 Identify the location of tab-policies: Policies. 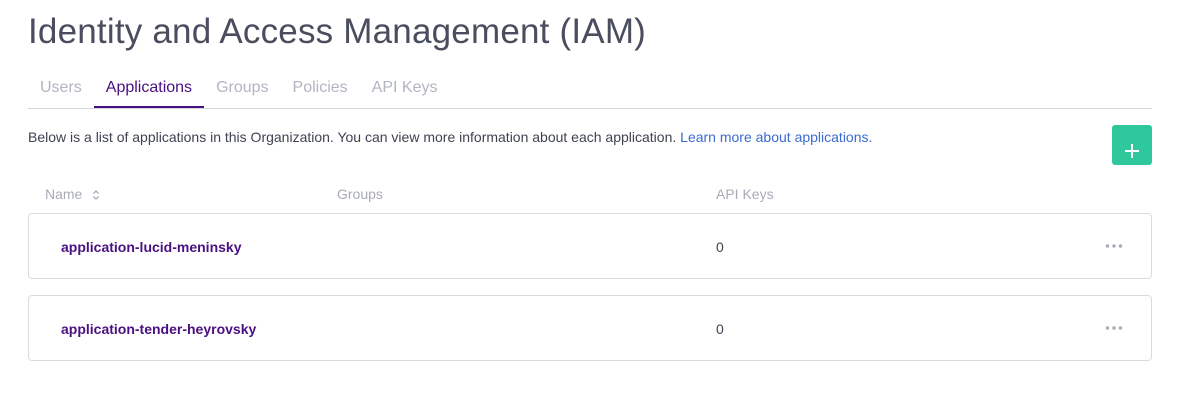
(320, 89).